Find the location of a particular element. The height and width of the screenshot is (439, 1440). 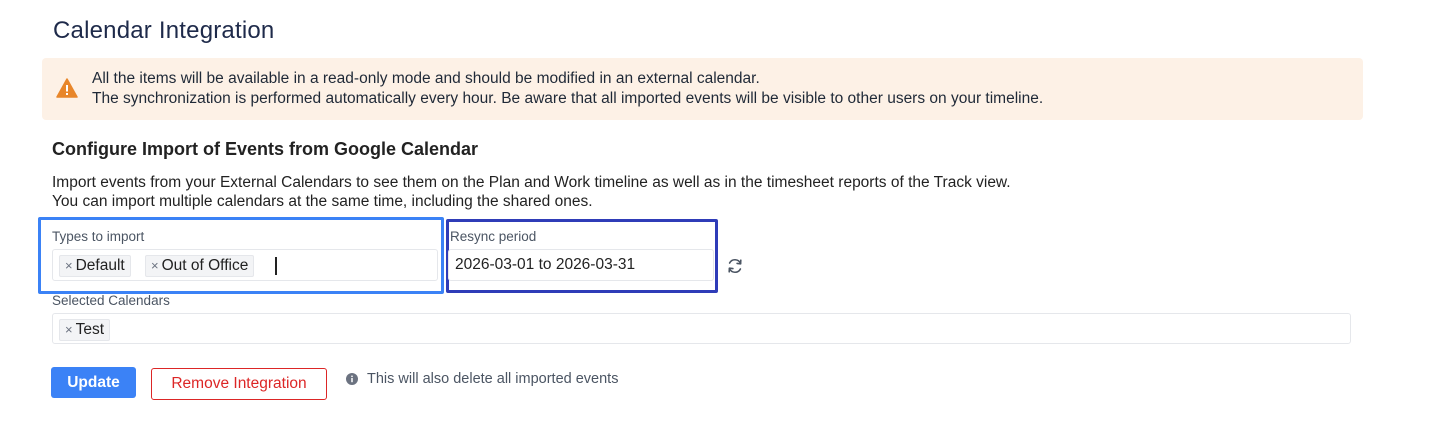

types-select: × Default × Out of Office is located at coordinates (245, 265).